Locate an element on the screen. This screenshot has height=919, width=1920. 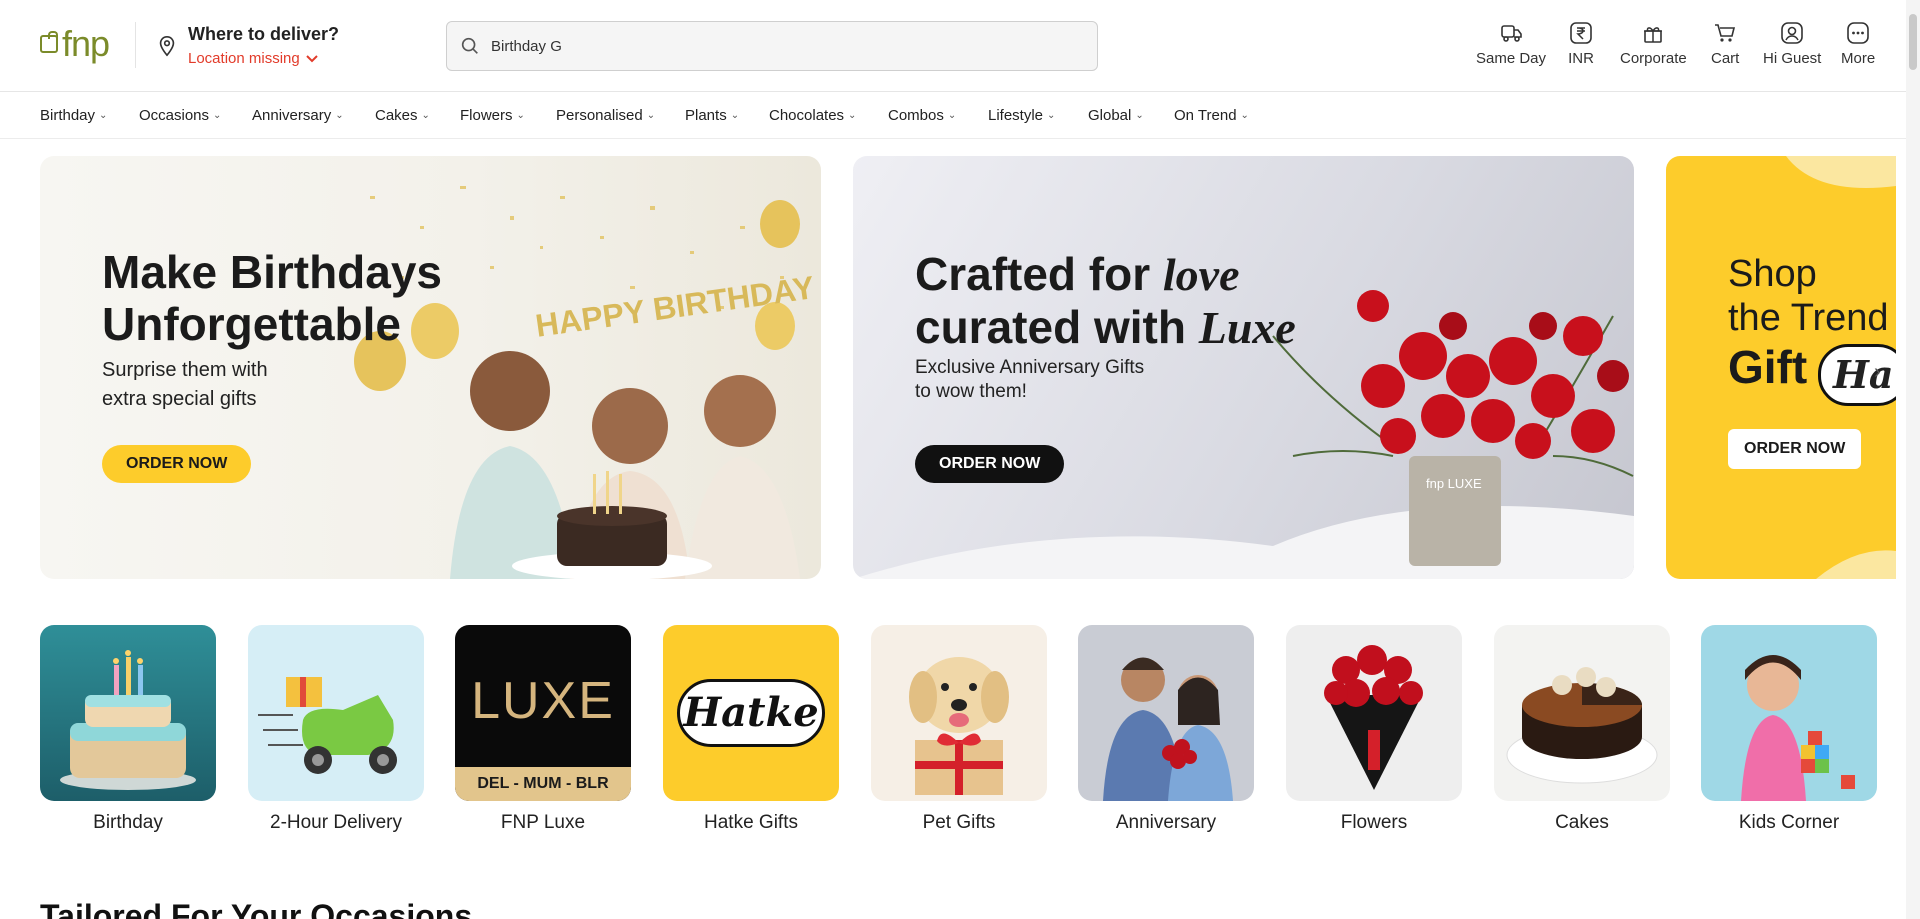
menu-birthday: Birthday ⌄ is located at coordinates (73, 115).